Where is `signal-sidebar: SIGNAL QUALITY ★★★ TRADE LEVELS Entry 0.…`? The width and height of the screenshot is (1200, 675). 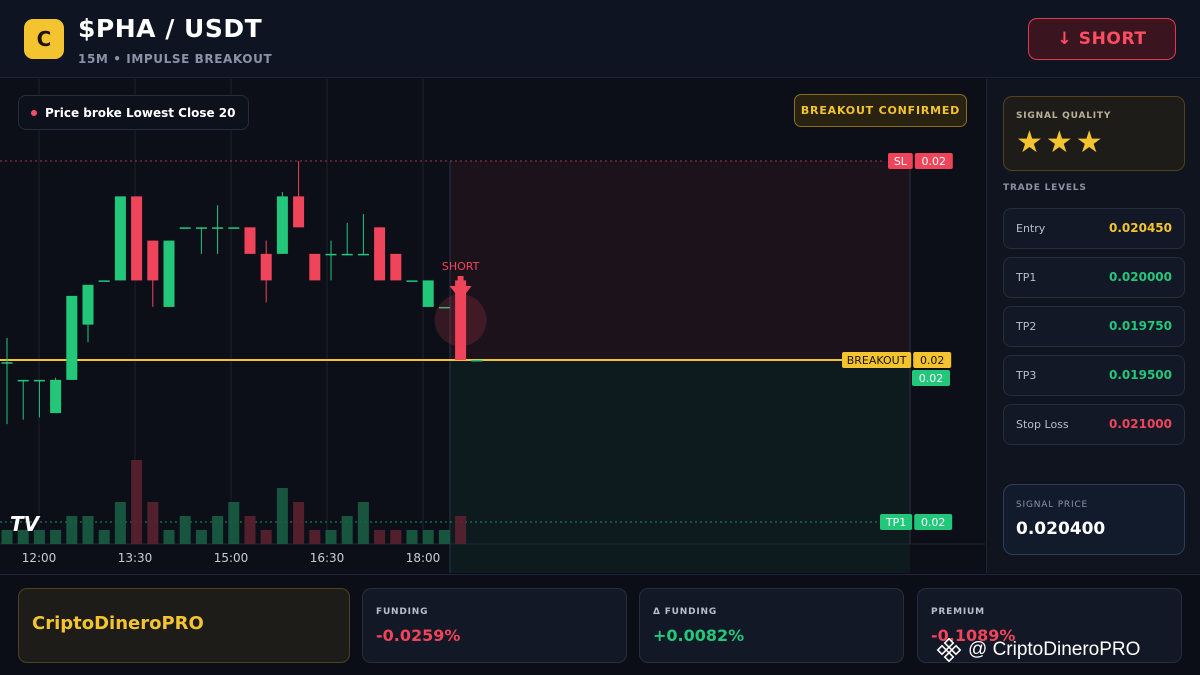 signal-sidebar: SIGNAL QUALITY ★★★ TRADE LEVELS Entry 0.… is located at coordinates (1093, 326).